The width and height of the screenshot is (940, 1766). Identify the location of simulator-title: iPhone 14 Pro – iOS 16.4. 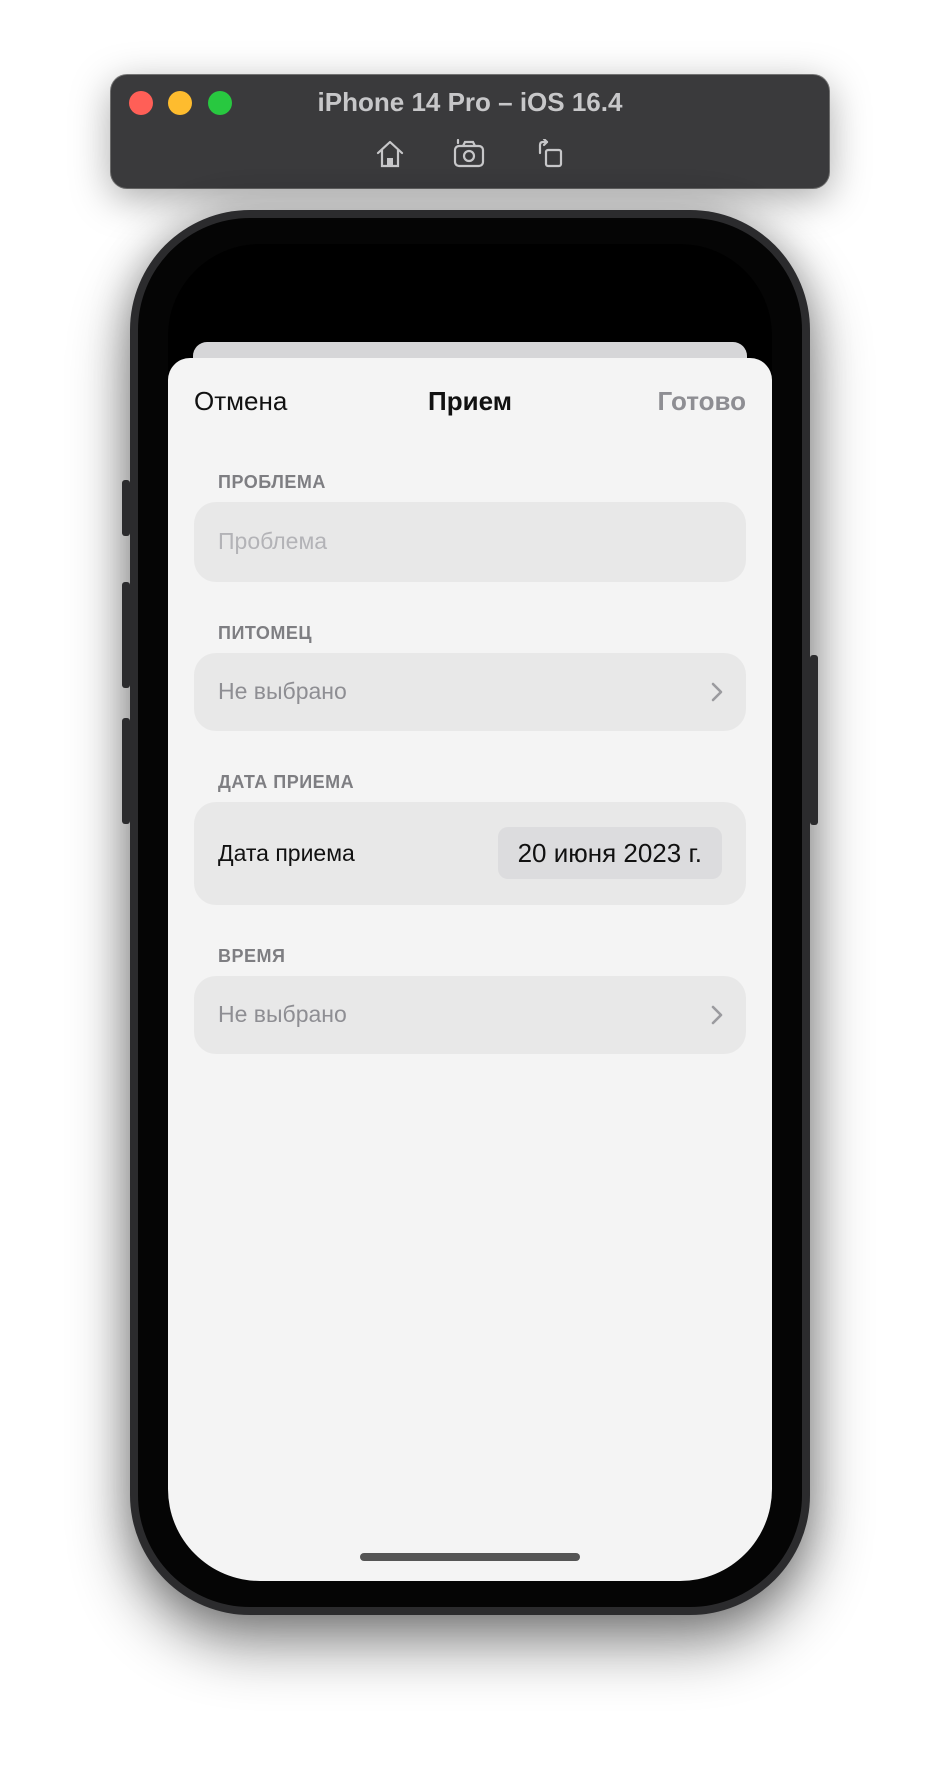
(470, 102).